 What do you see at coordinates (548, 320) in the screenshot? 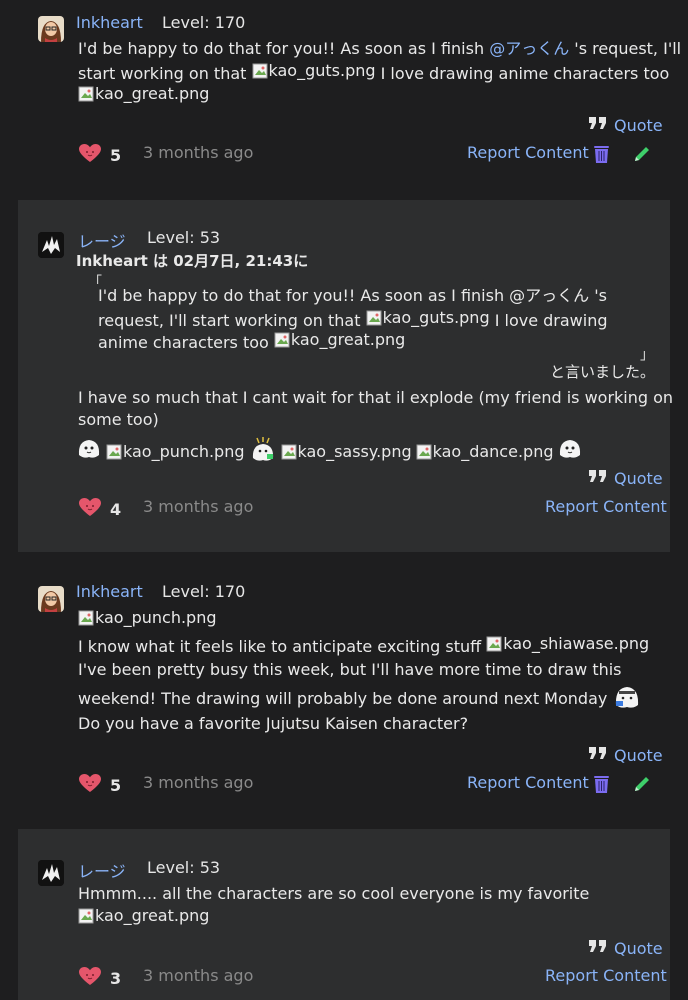
I see `text: I love drawing` at bounding box center [548, 320].